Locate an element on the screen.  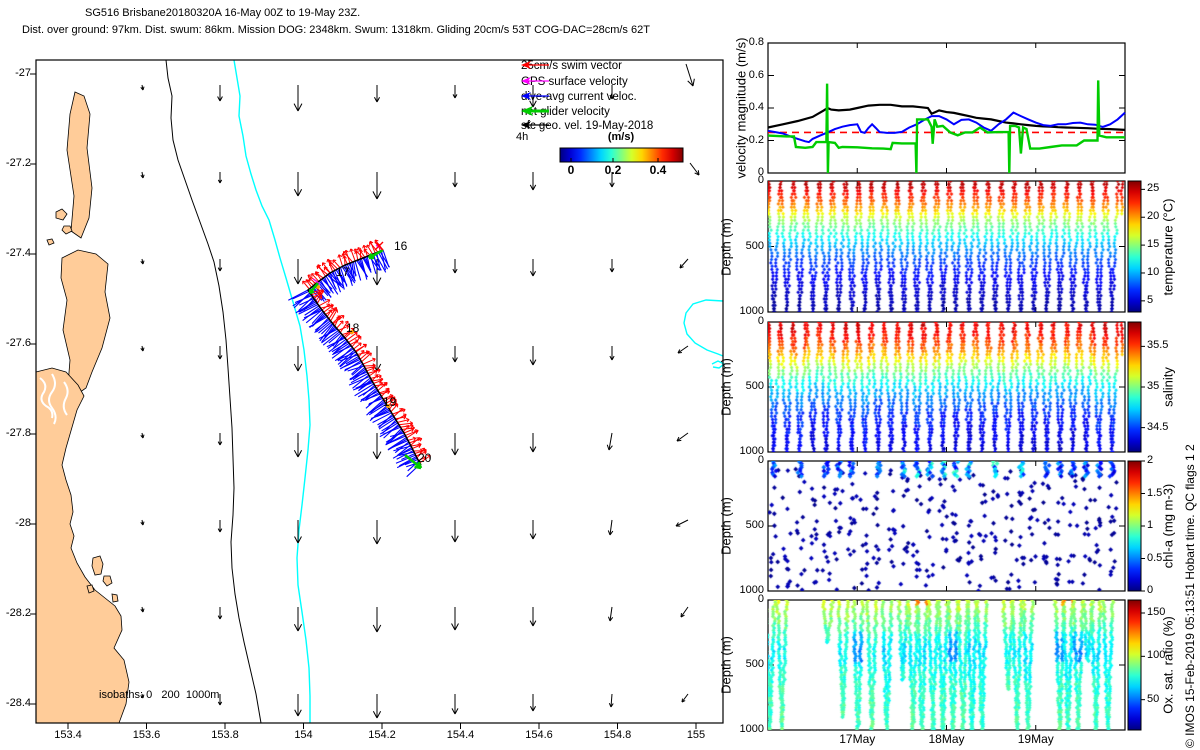
depth-tick-label: 1000 is located at coordinates (751, 729).